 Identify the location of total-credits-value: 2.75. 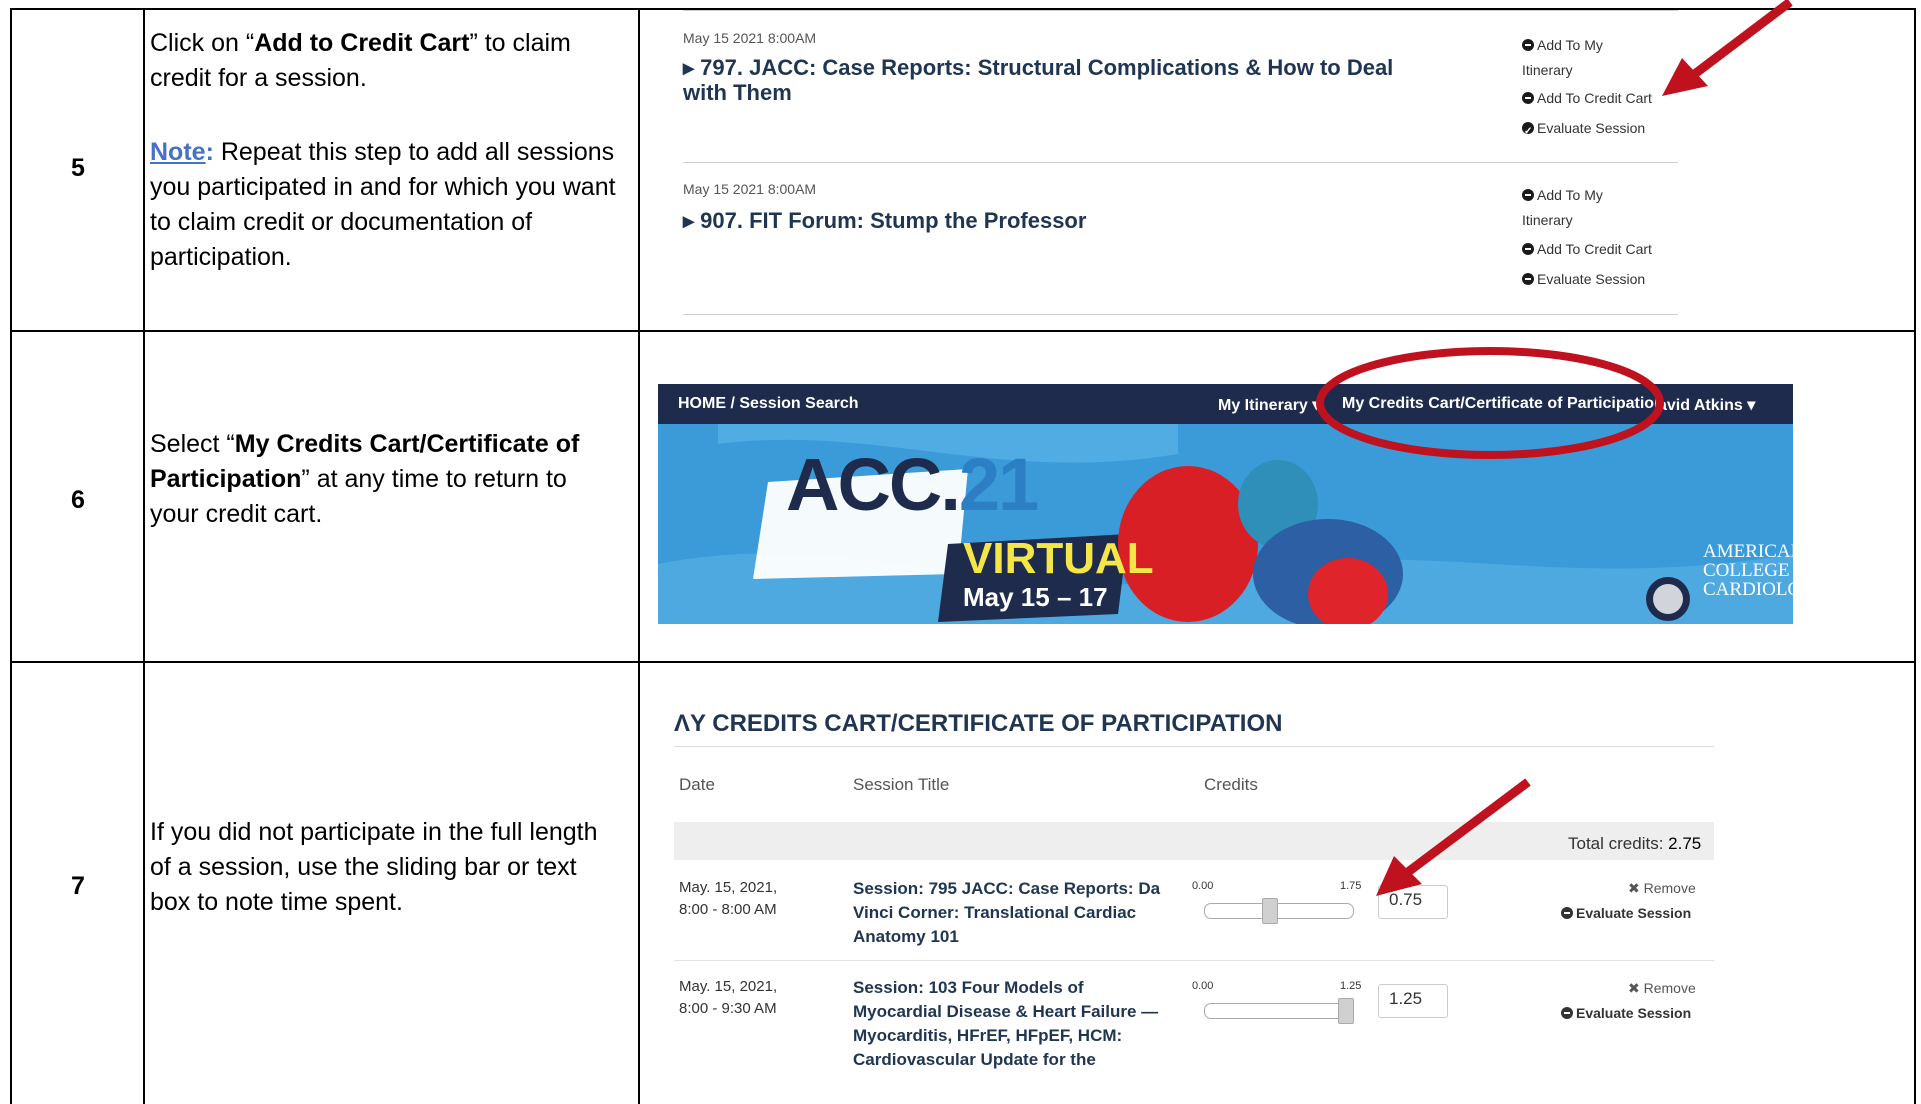
(1685, 843).